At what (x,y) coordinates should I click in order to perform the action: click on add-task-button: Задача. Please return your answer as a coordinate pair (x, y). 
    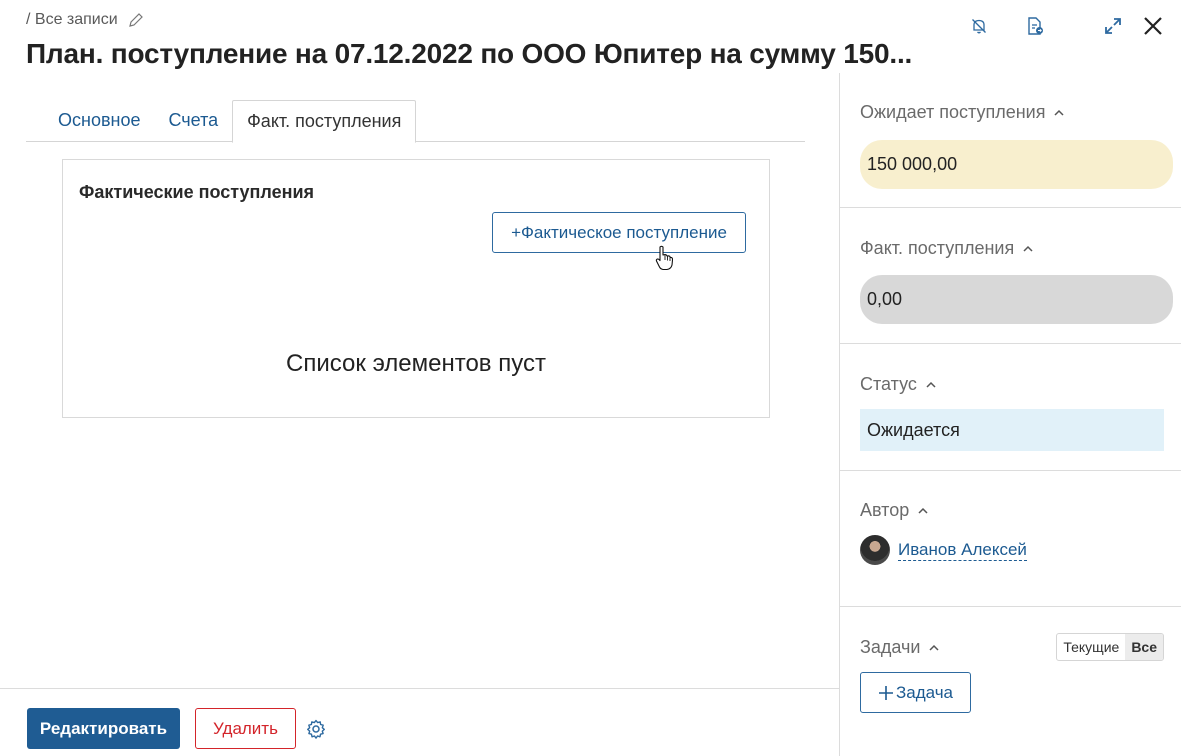
    Looking at the image, I should click on (915, 692).